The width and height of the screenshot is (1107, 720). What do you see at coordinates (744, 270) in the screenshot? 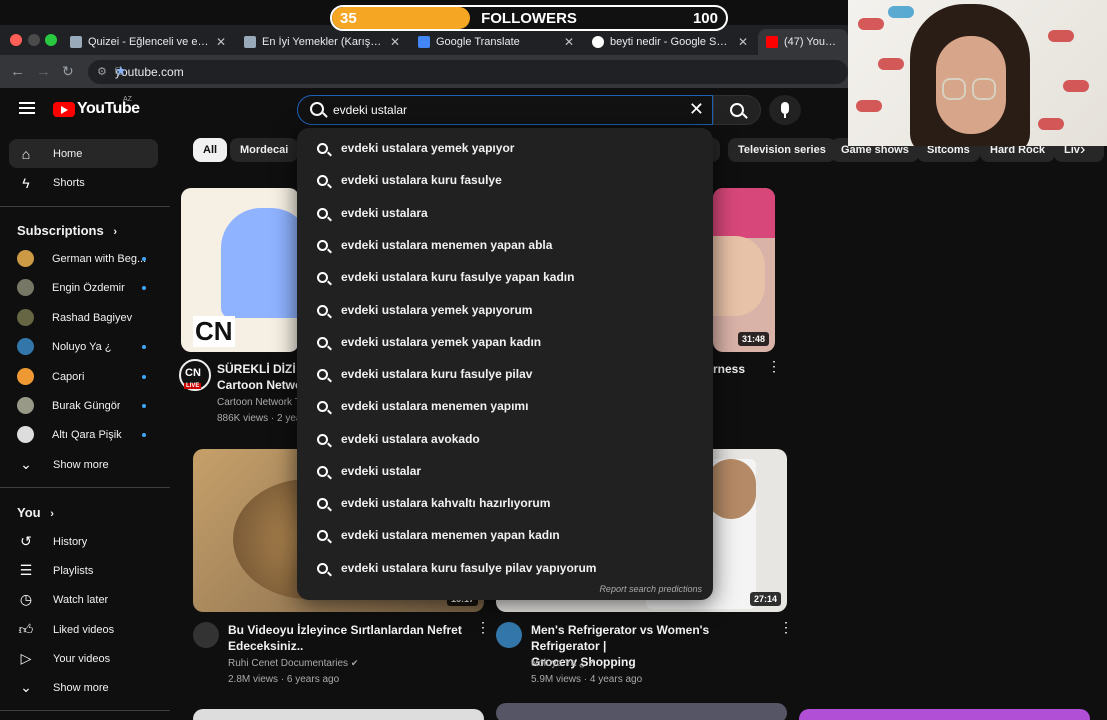
I see `video-thumbnail: 31:48` at bounding box center [744, 270].